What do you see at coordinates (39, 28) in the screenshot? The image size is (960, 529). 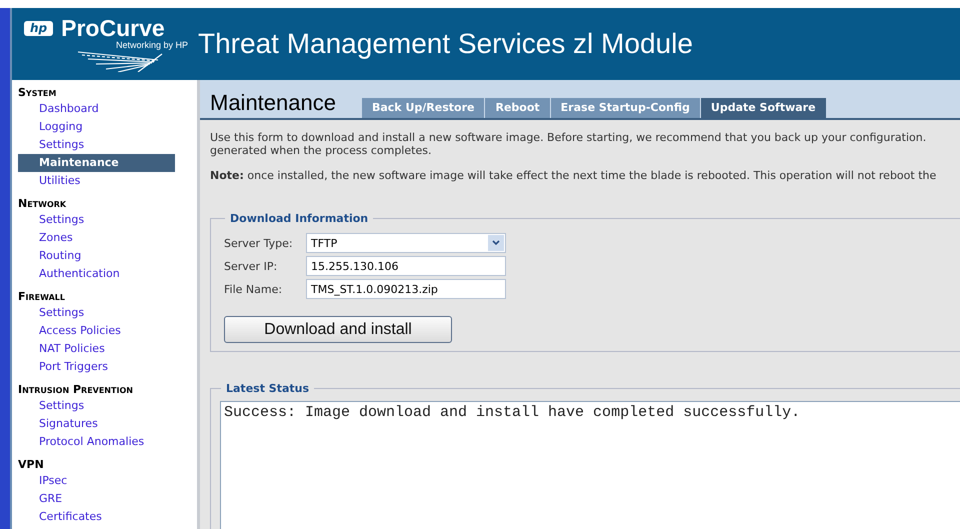 I see `hp-logo-badge: hp` at bounding box center [39, 28].